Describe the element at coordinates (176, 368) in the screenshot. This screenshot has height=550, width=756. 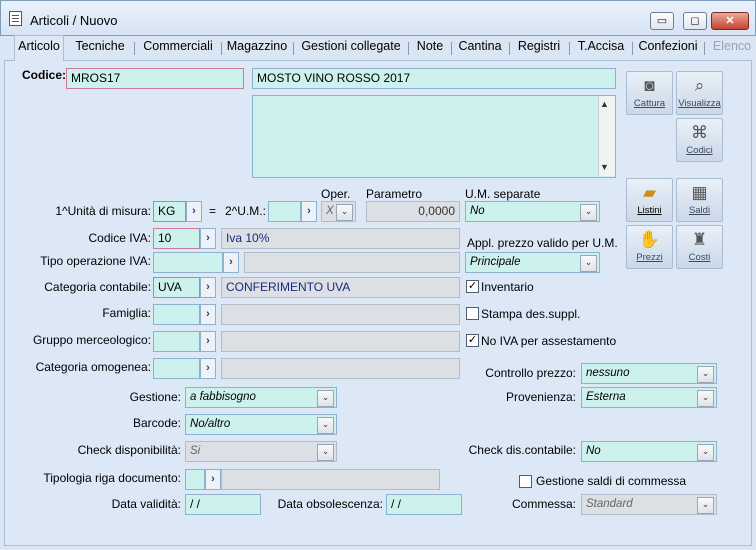
I see `categoria-omogenea-input` at that location.